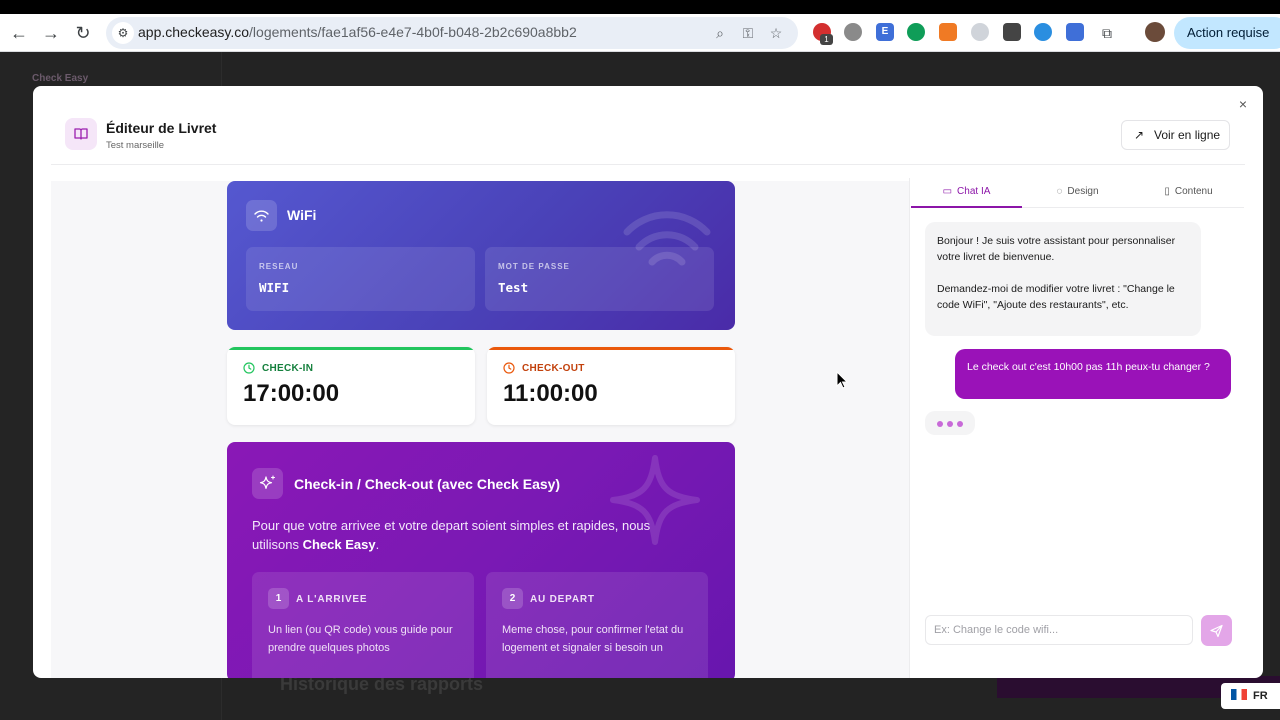 The height and width of the screenshot is (720, 1280). What do you see at coordinates (1167, 191) in the screenshot?
I see `file-icon: ▯` at bounding box center [1167, 191].